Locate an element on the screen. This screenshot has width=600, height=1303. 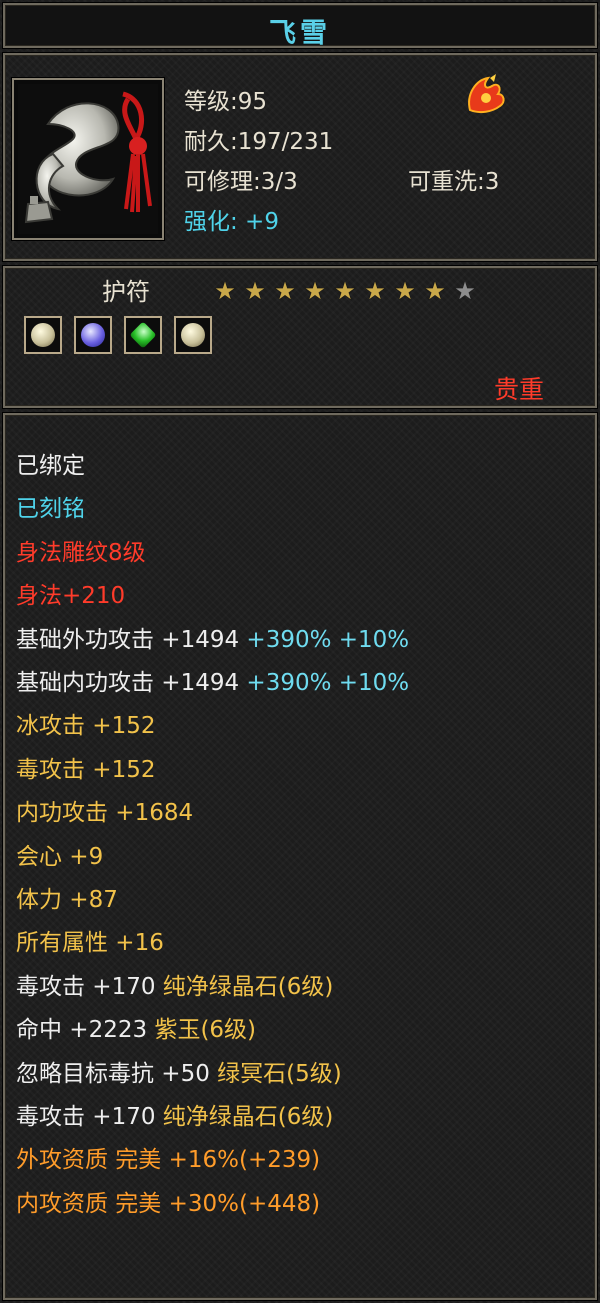
item-repair-count: 可修理:3/3 is located at coordinates (241, 182).